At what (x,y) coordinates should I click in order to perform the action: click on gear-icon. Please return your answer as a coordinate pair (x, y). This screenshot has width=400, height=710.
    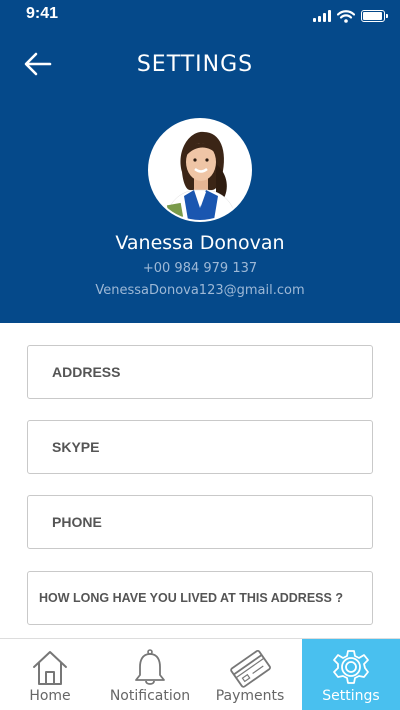
    Looking at the image, I should click on (351, 667).